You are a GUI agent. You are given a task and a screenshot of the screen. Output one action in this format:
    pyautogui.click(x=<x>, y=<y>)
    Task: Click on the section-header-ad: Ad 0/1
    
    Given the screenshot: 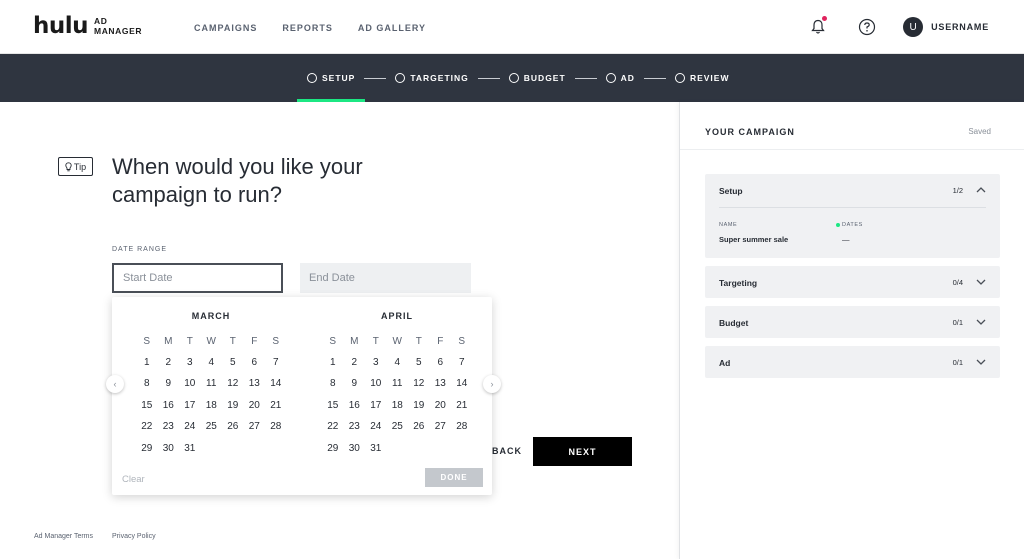 What is the action you would take?
    pyautogui.click(x=852, y=362)
    